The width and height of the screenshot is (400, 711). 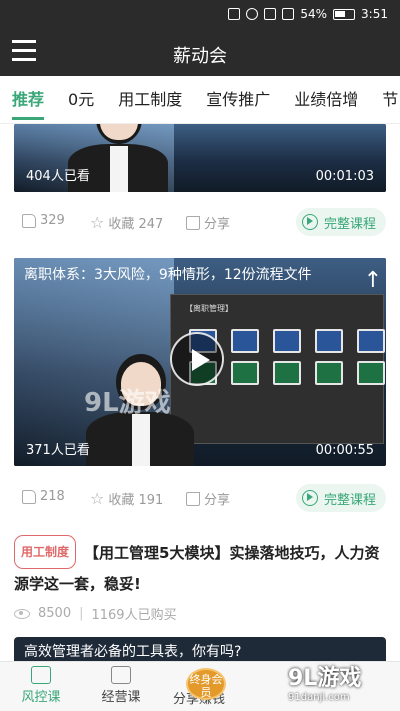 I want to click on nav-label: 风控课, so click(x=41, y=697).